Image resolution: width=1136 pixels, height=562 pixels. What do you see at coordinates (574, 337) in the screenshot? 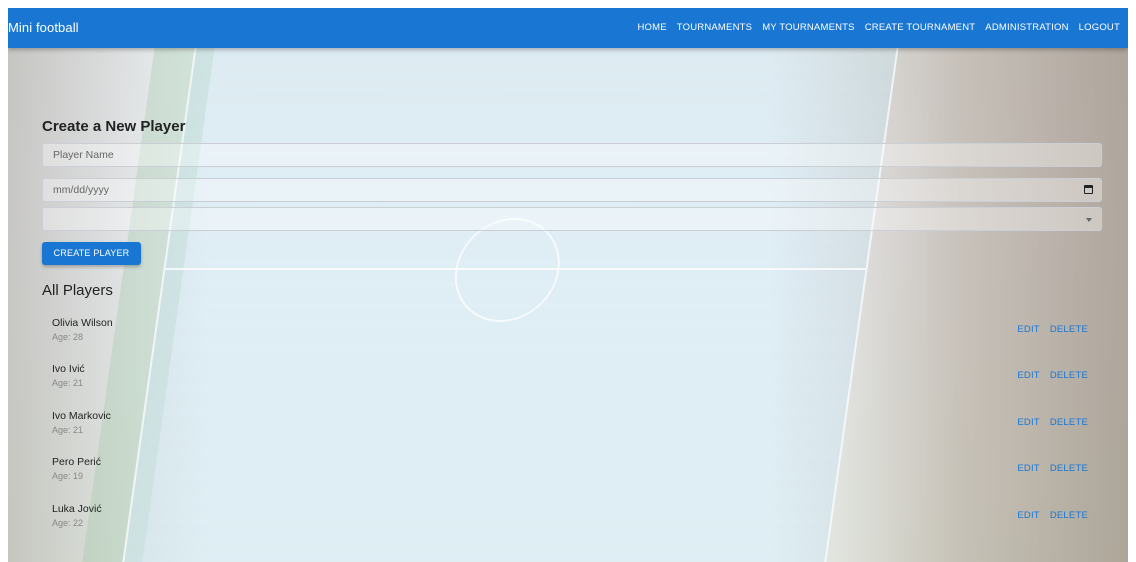
I see `player-row: Olivia Wilson Age: 28 EDIT DELETE` at bounding box center [574, 337].